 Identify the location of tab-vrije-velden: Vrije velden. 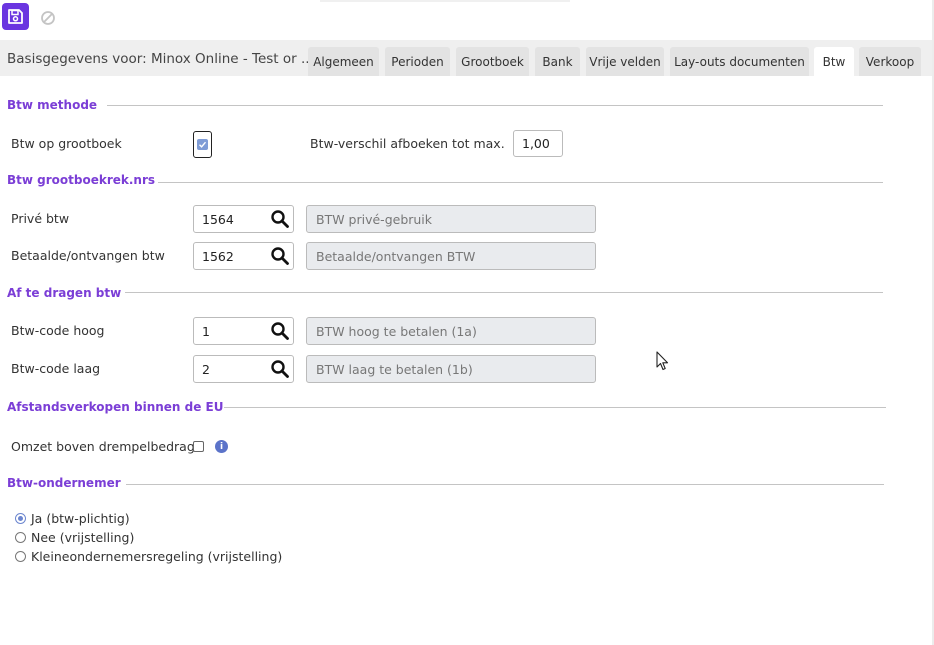
(625, 61).